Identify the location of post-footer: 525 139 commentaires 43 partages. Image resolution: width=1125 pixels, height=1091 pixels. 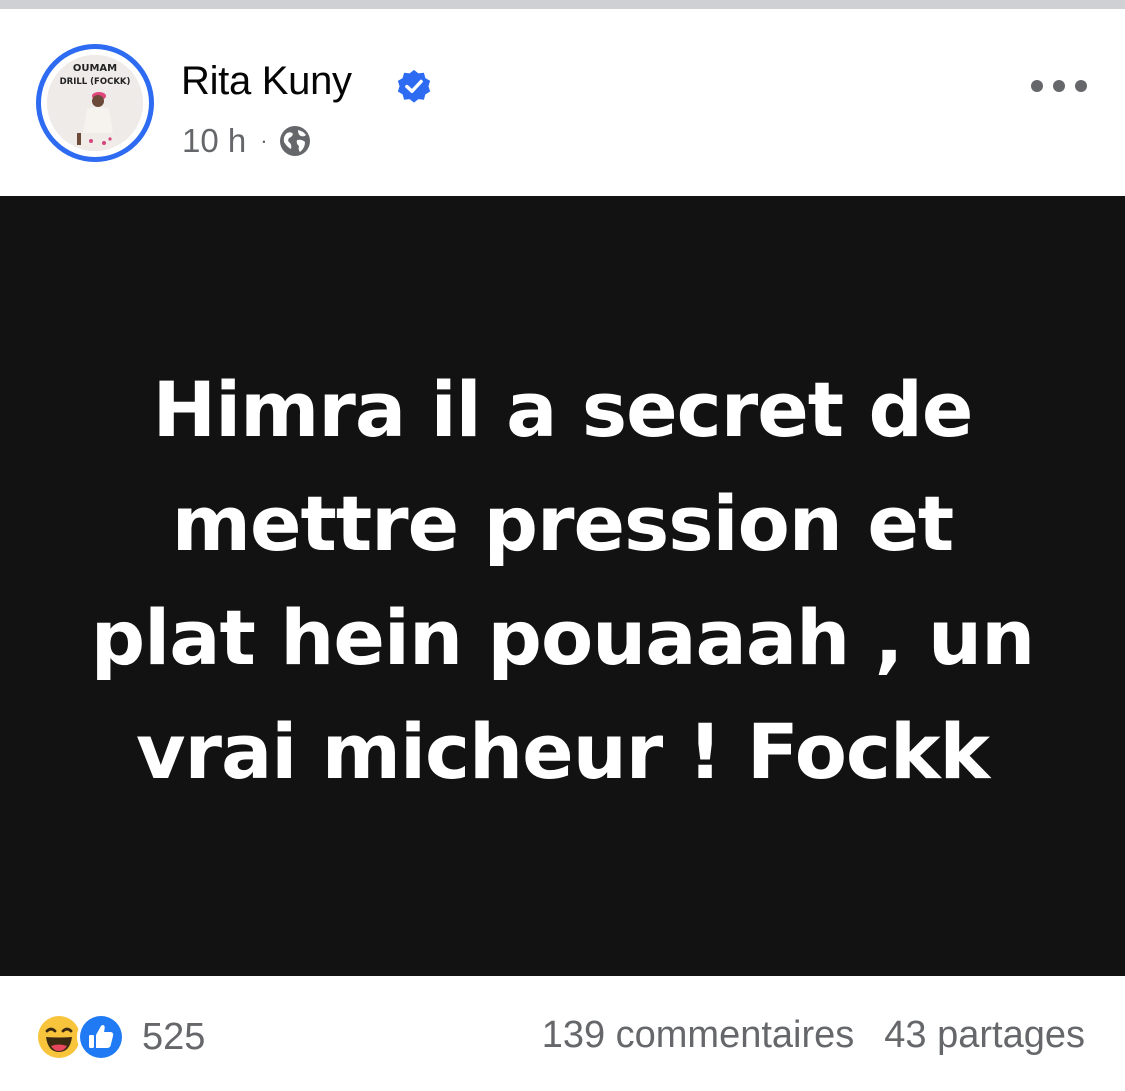
(562, 1033).